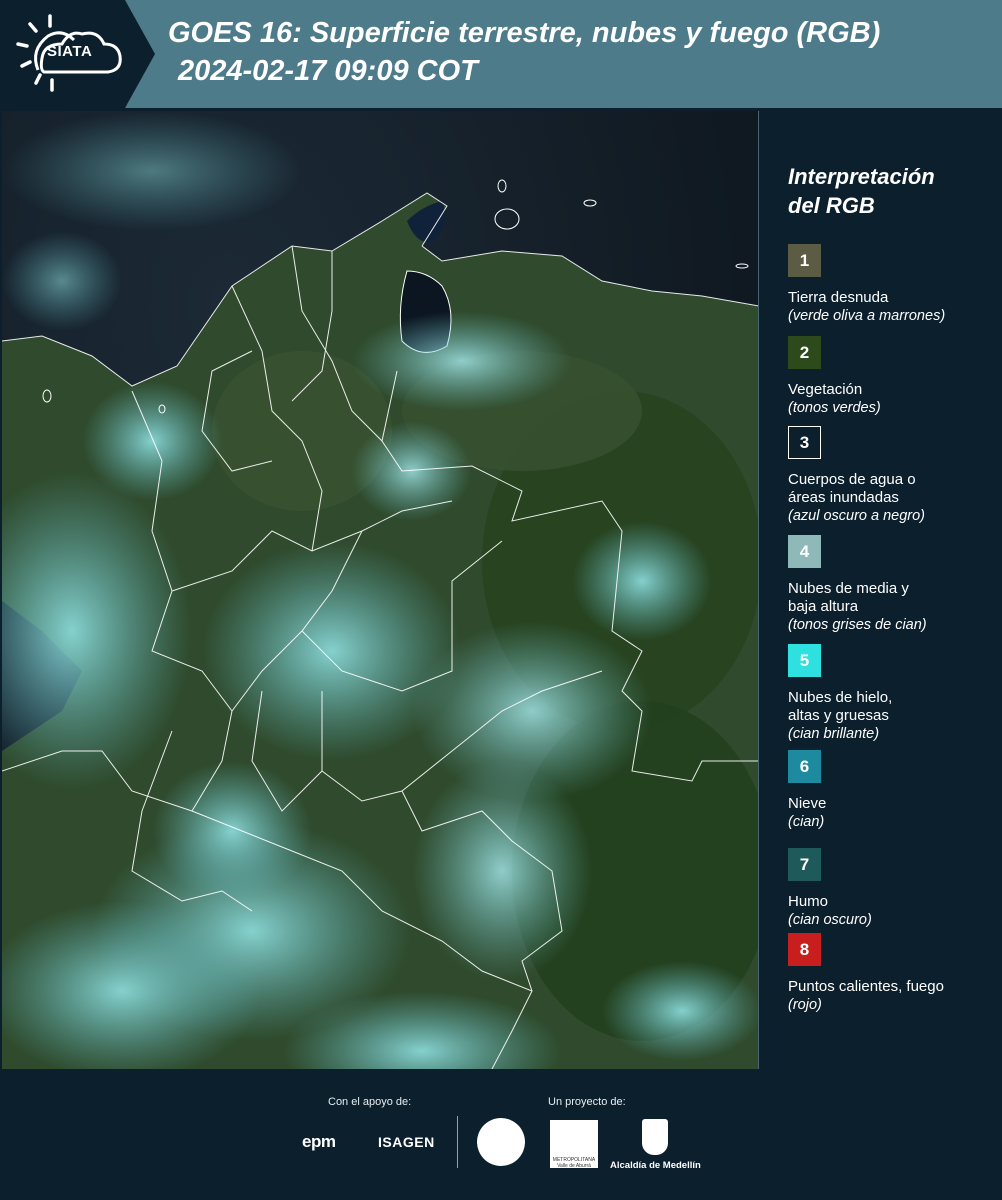 The height and width of the screenshot is (1200, 1002). I want to click on legend-label-5-line-2: altas y gruesas, so click(838, 715).